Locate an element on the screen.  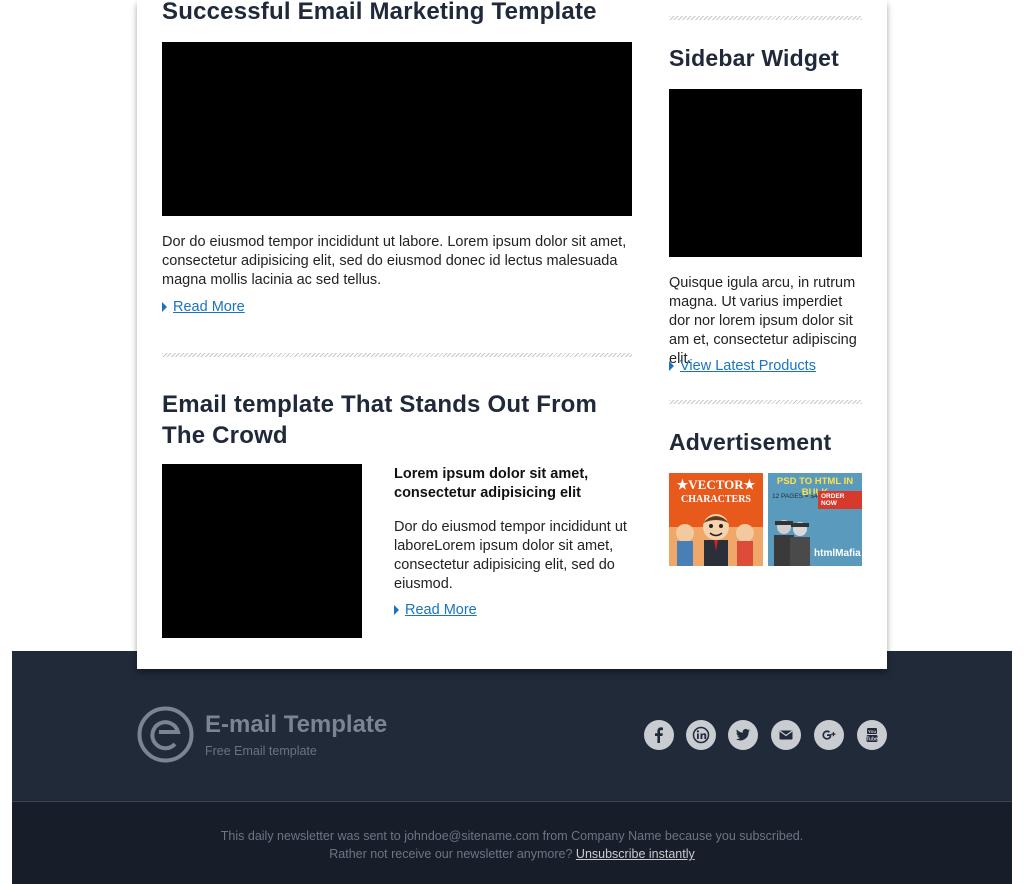
ad-1-line2: CHARACTERS is located at coordinates (715, 499).